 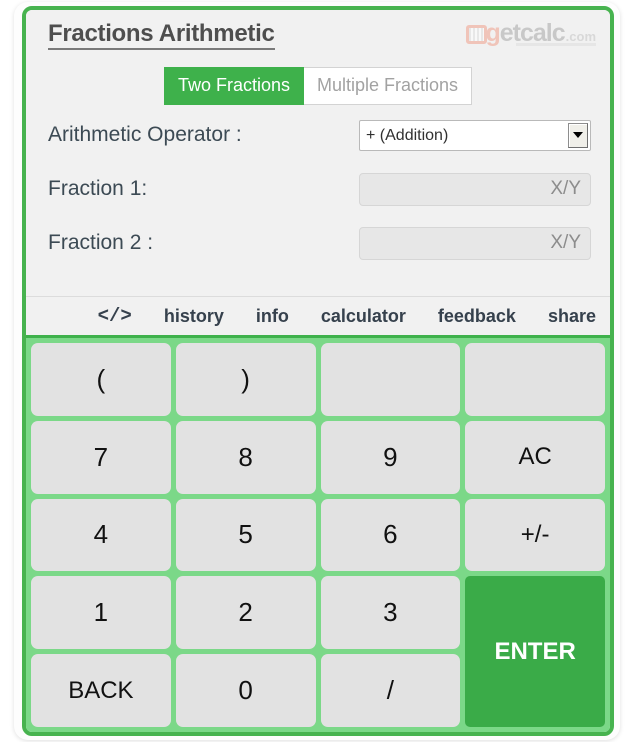 I want to click on getcalc-logo: g etcalc .com, so click(x=531, y=33).